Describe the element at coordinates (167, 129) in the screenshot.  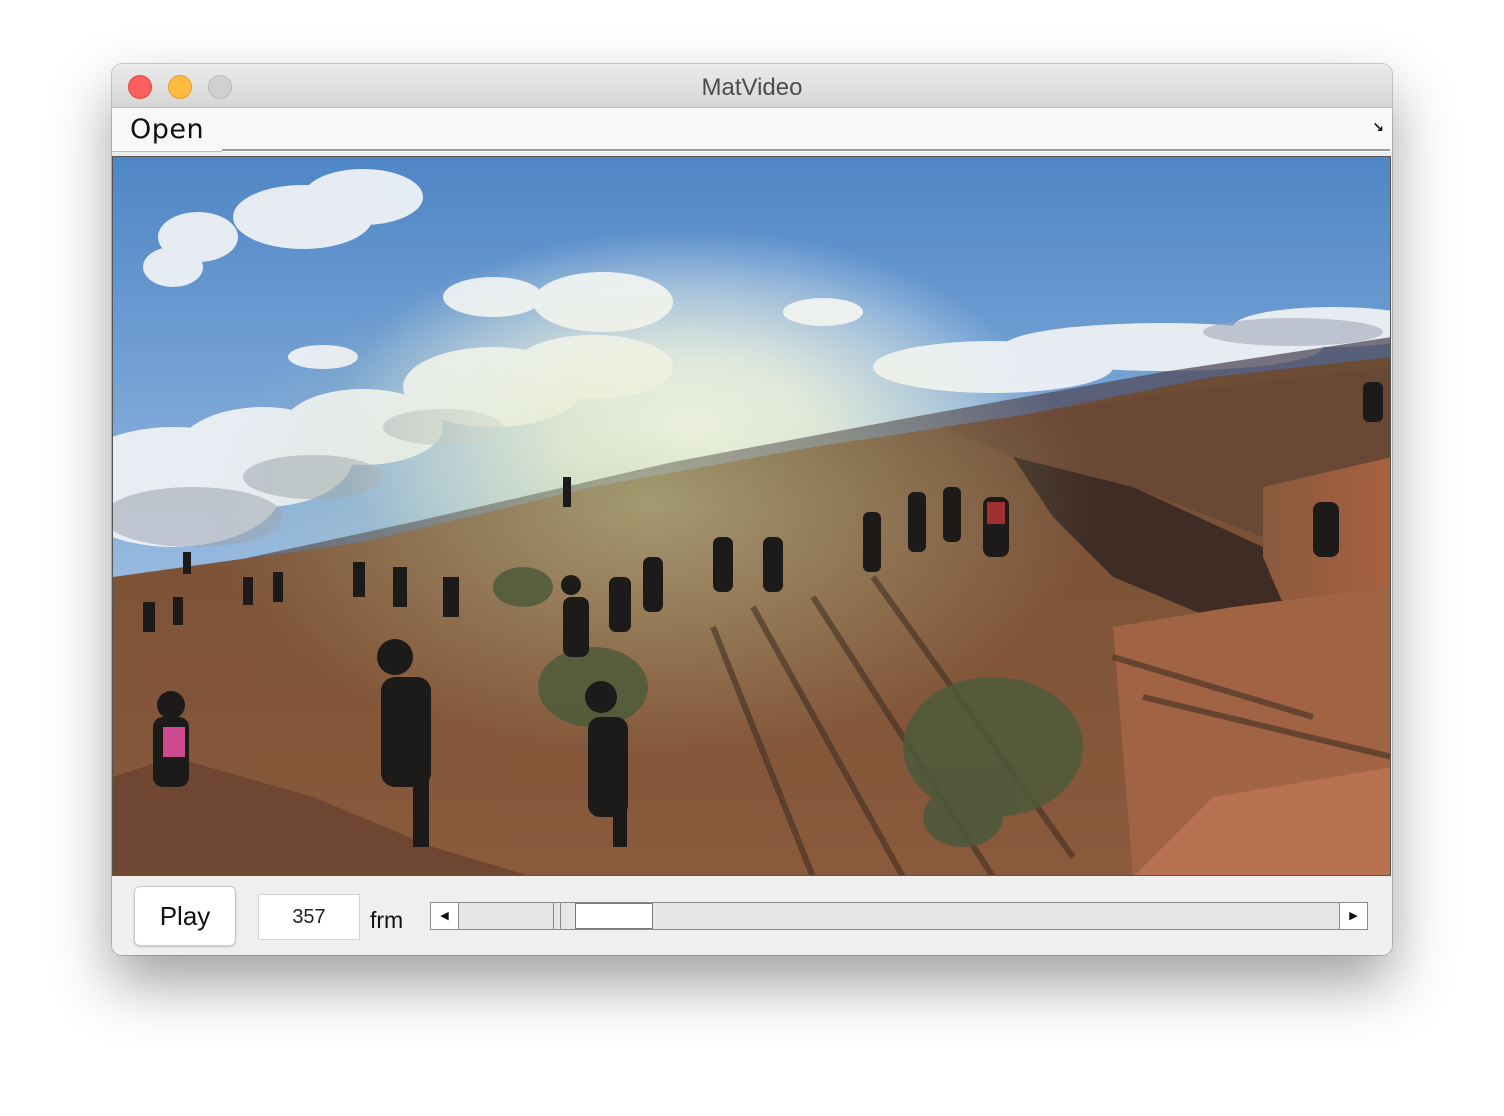
I see `menu-open: Open` at that location.